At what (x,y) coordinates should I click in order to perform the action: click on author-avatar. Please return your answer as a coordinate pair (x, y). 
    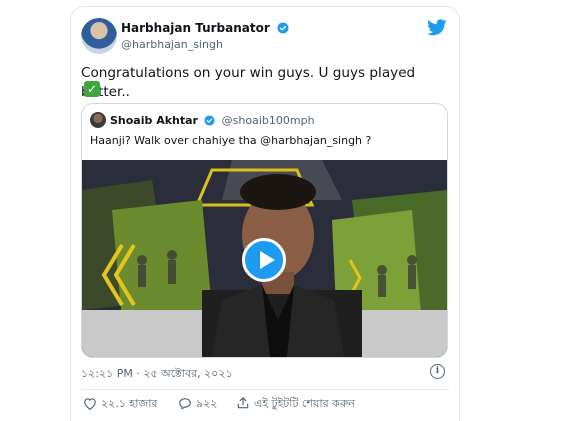
    Looking at the image, I should click on (99, 36).